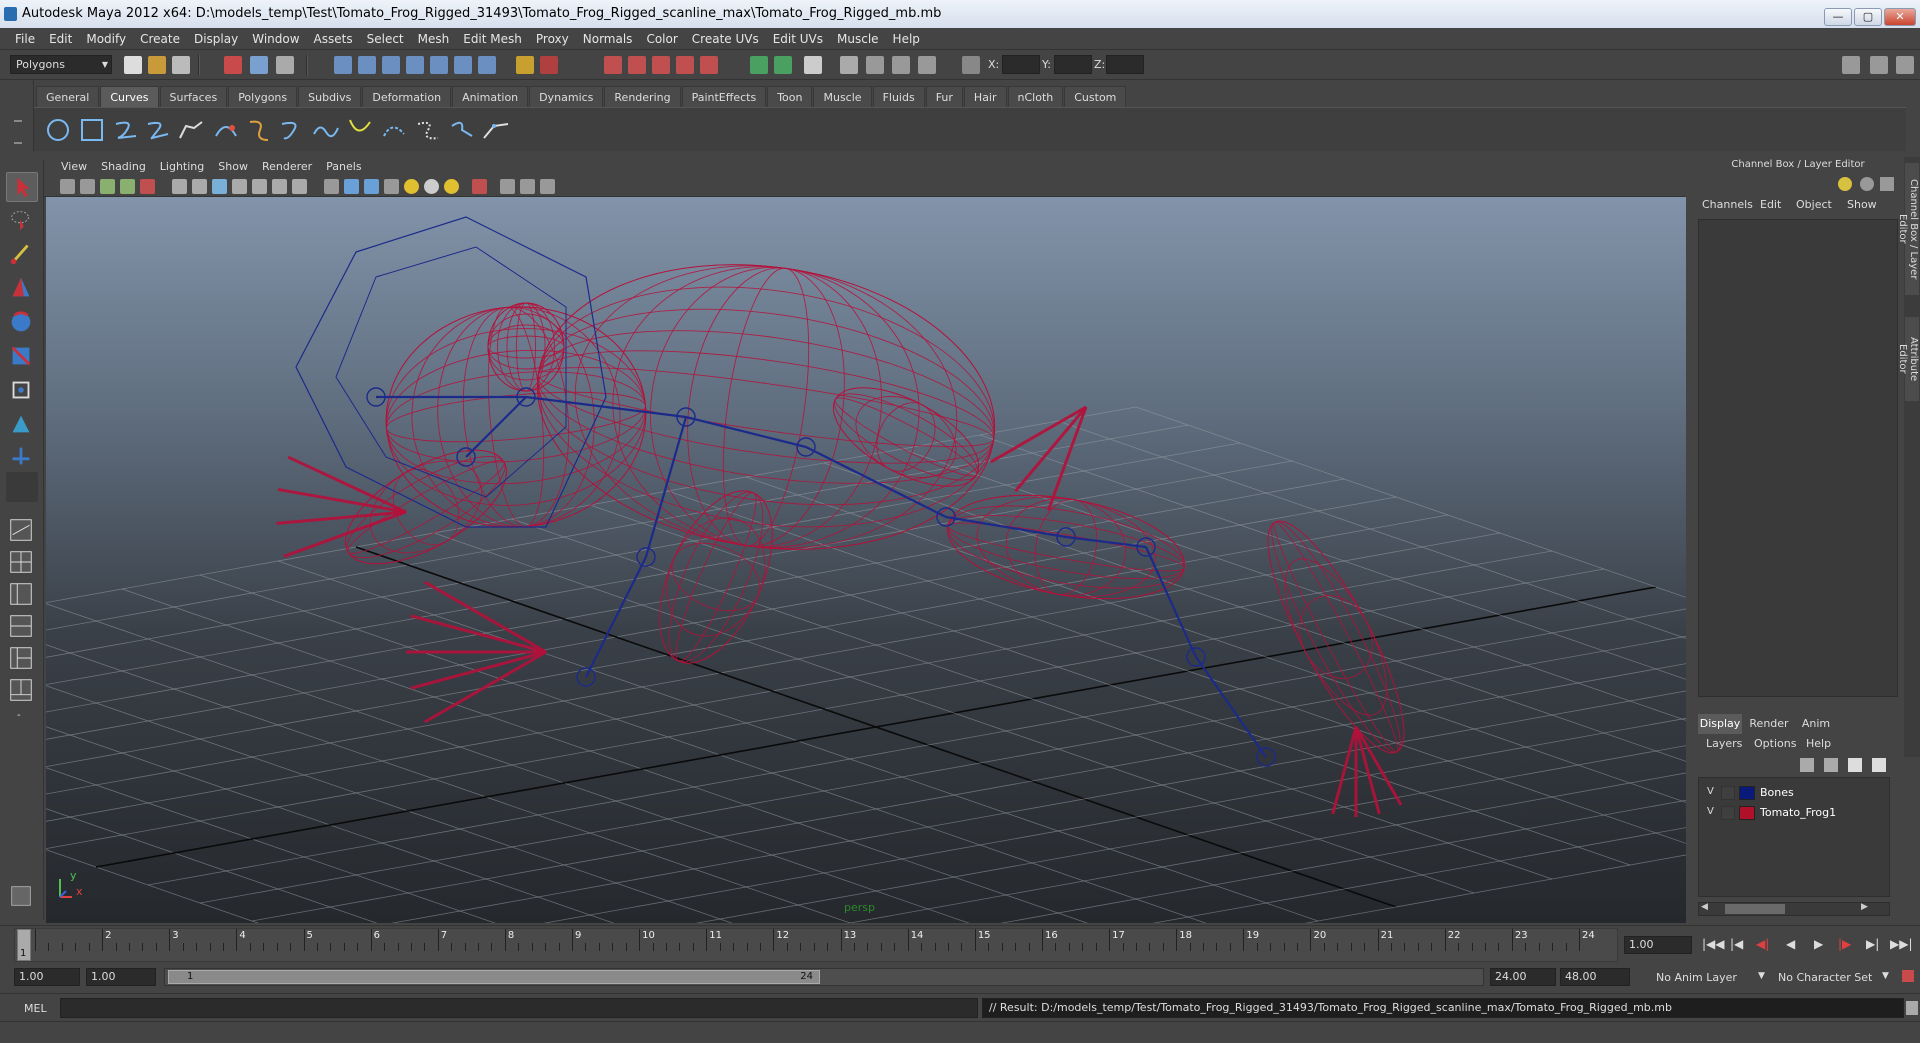 This screenshot has width=1920, height=1043. I want to click on scale-tool-icon, so click(22, 357).